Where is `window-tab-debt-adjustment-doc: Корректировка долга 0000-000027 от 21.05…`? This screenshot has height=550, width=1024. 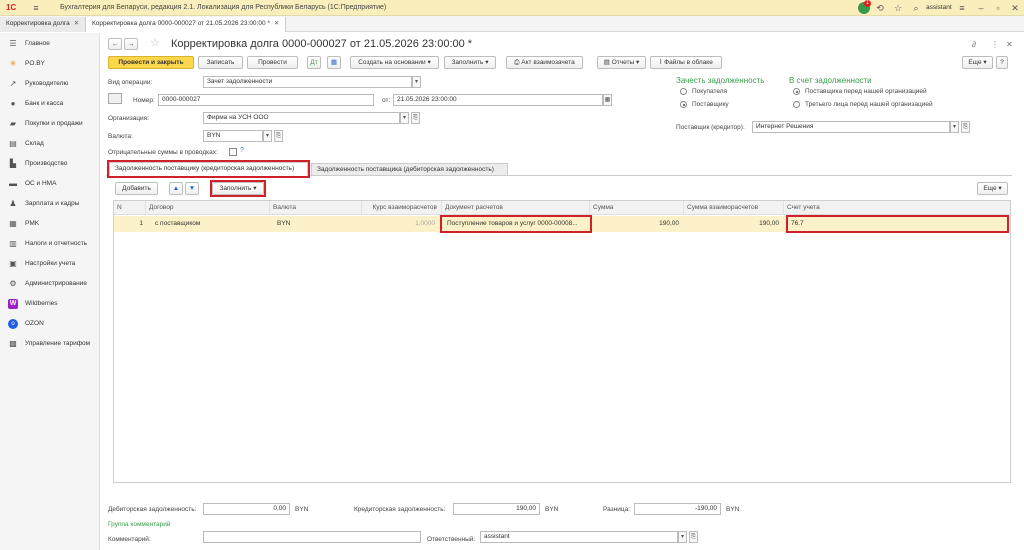
window-tab-debt-adjustment-doc: Корректировка долга 0000-000027 от 21.05… is located at coordinates (186, 24).